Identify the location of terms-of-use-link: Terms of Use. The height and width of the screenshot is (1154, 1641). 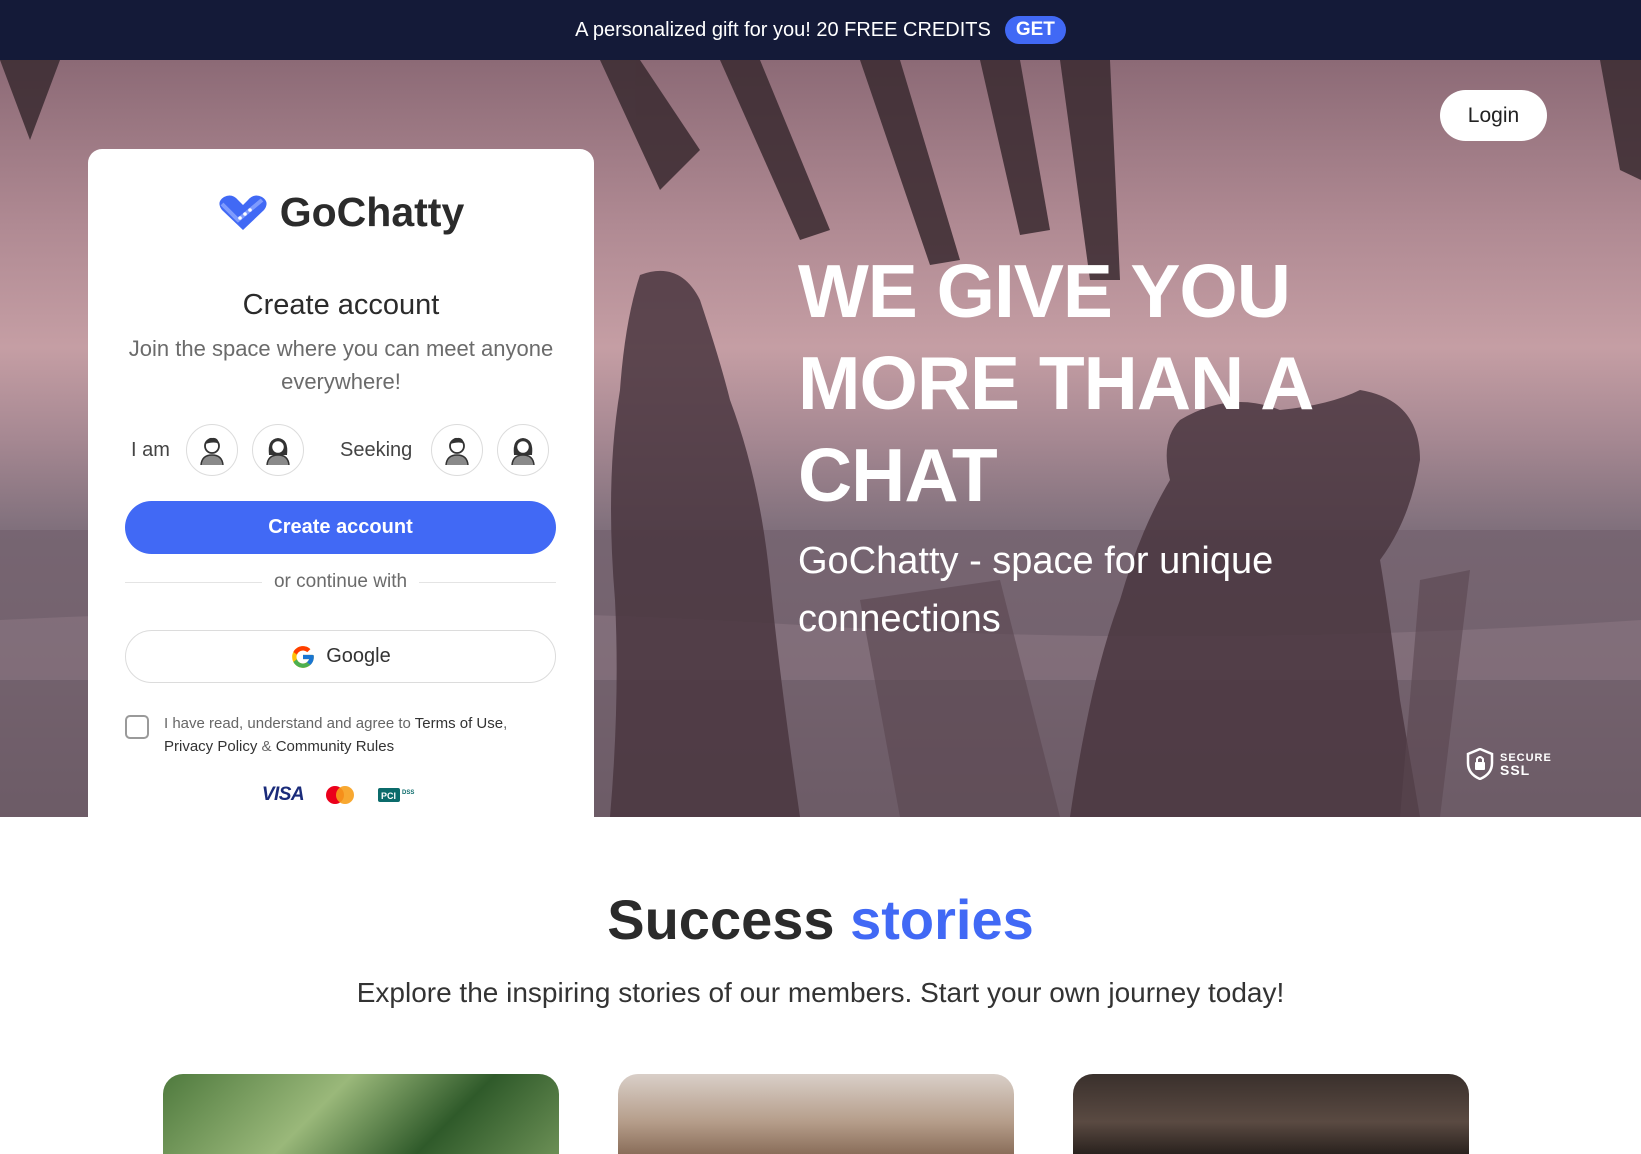
(459, 723).